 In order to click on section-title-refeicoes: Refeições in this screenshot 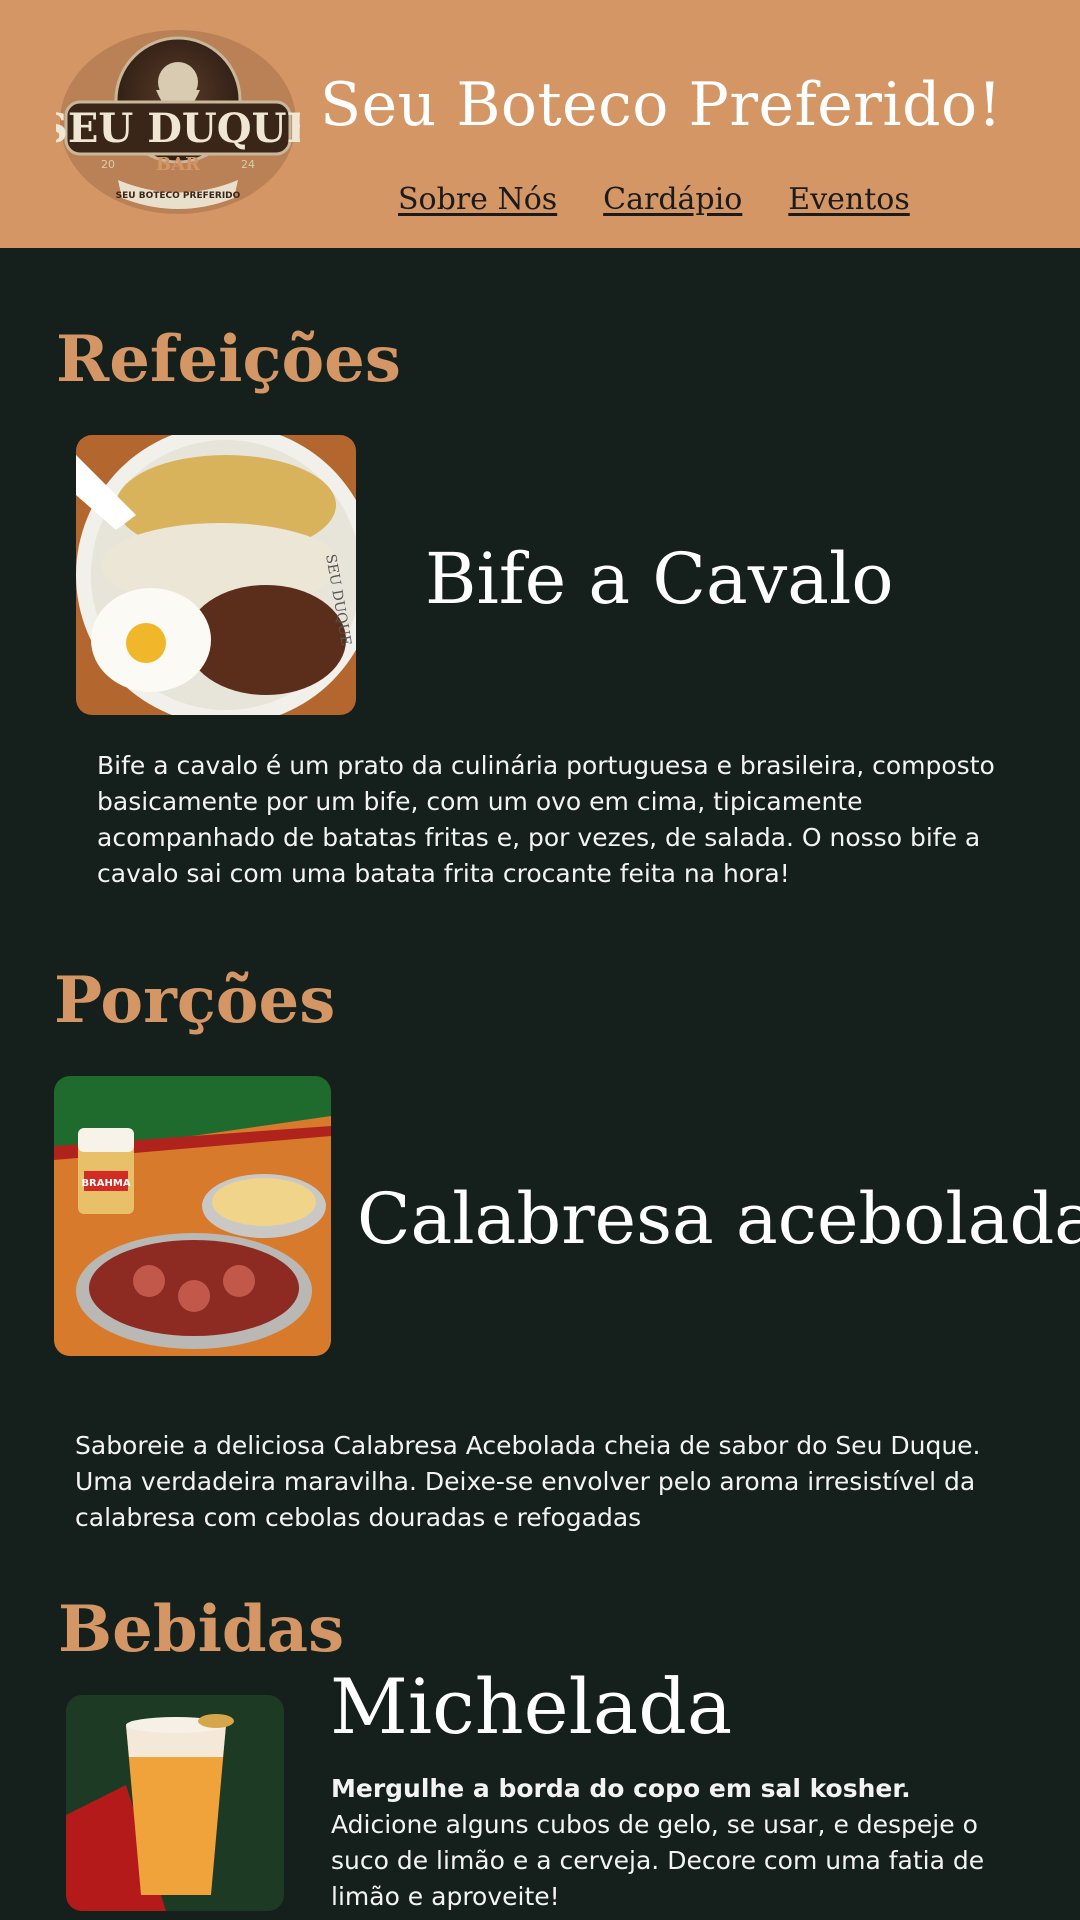, I will do `click(228, 359)`.